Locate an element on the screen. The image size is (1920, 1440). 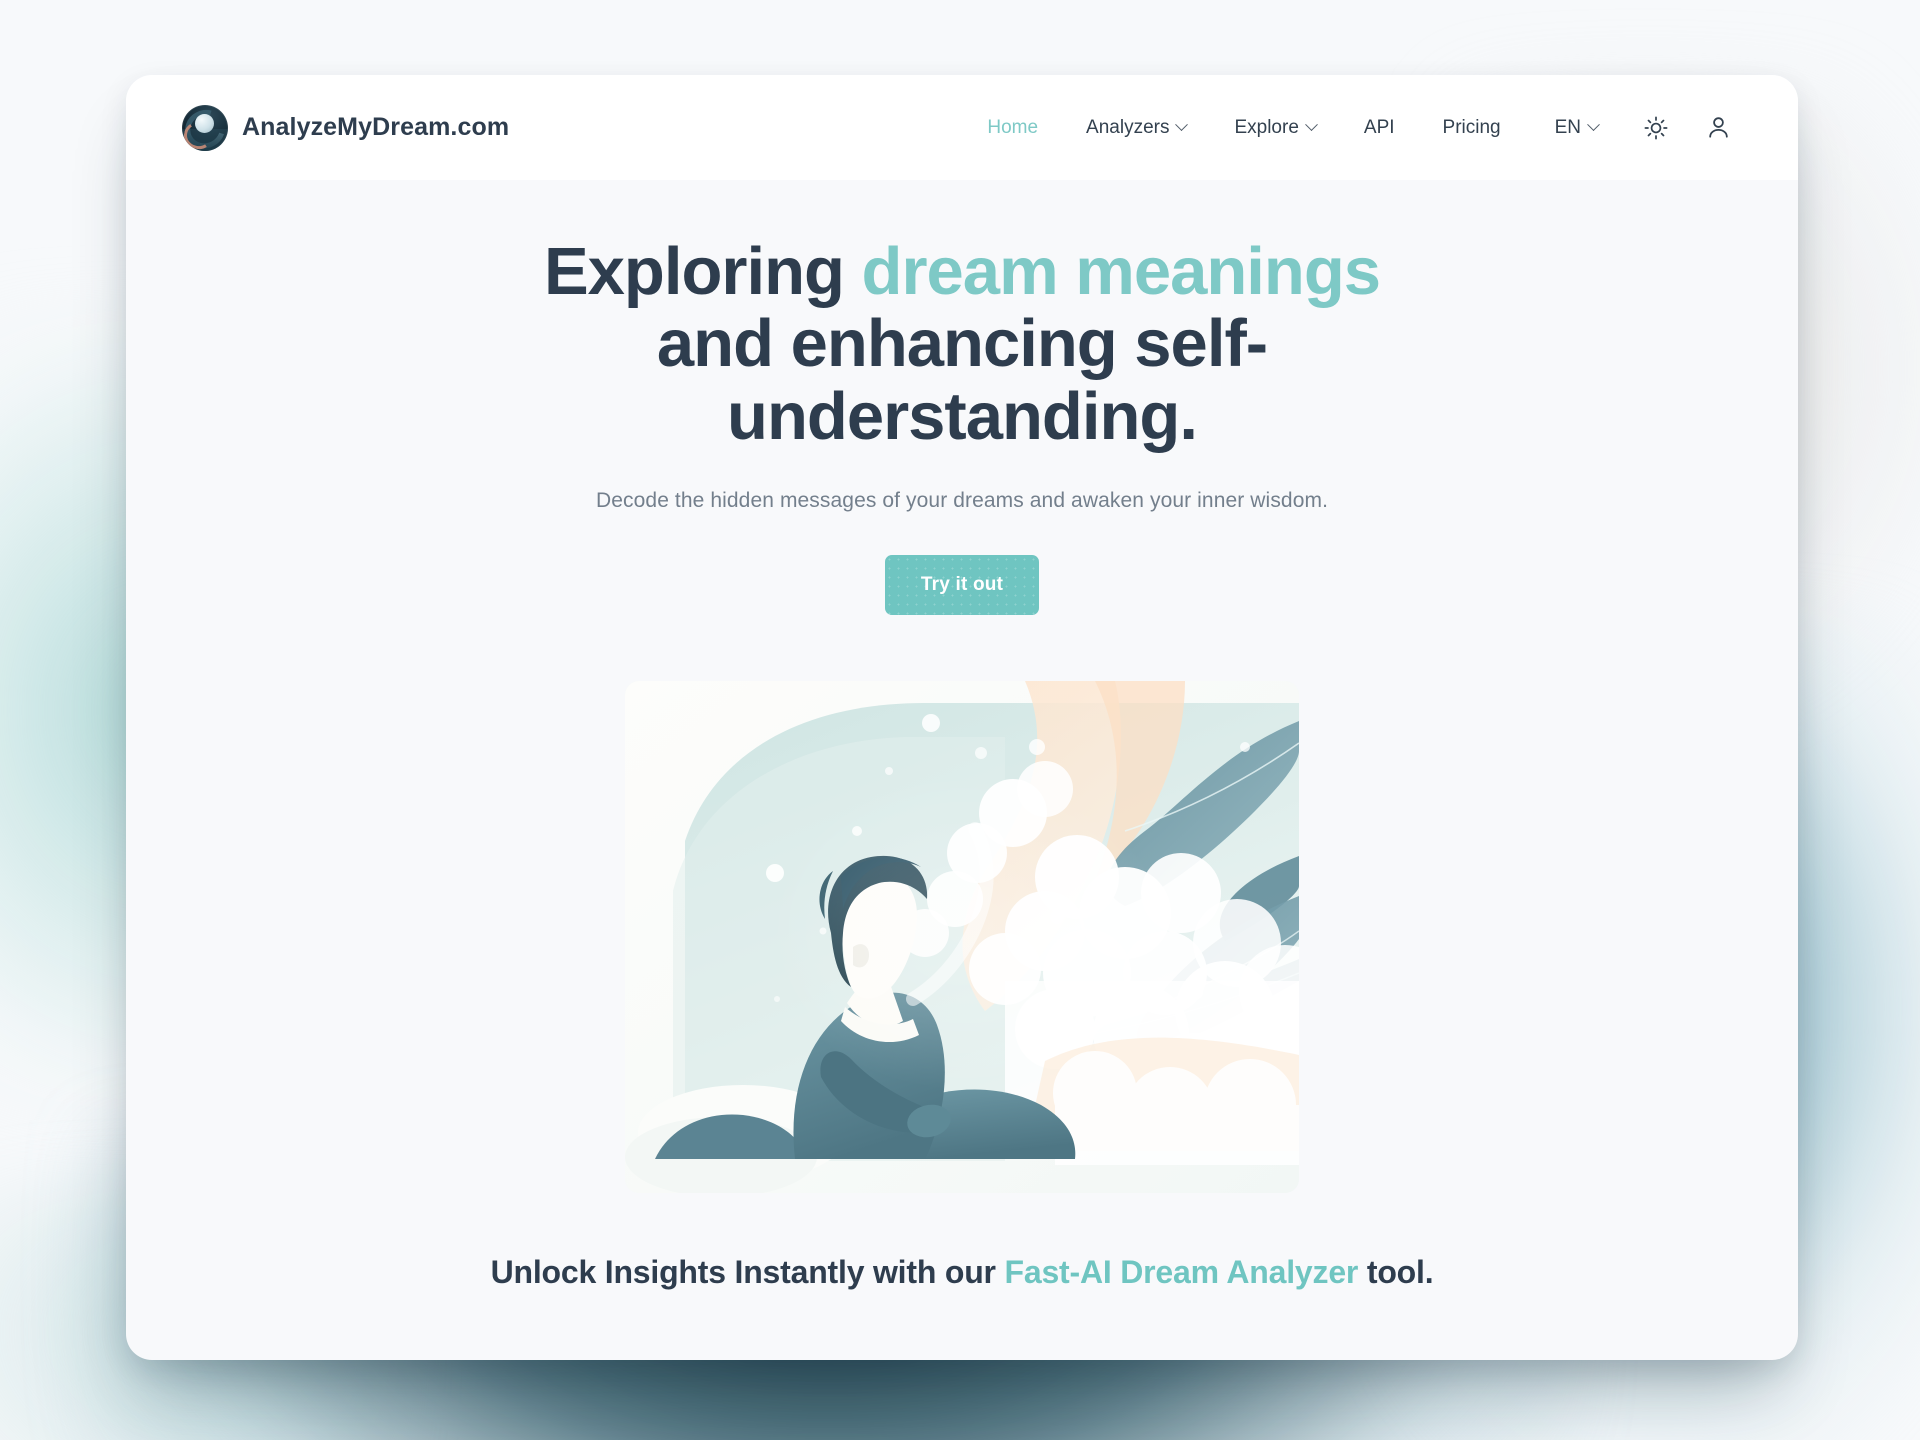
dream-illustration-image is located at coordinates (962, 937).